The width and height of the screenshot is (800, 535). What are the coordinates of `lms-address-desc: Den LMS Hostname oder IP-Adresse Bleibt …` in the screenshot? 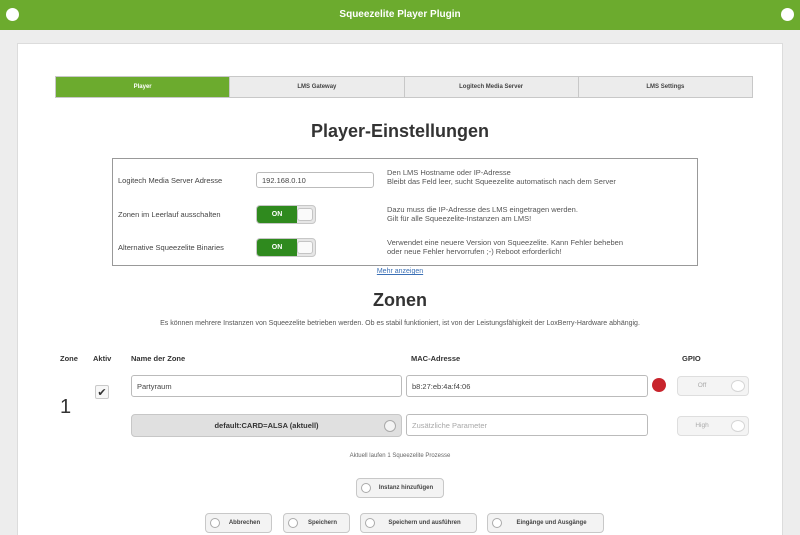 It's located at (501, 177).